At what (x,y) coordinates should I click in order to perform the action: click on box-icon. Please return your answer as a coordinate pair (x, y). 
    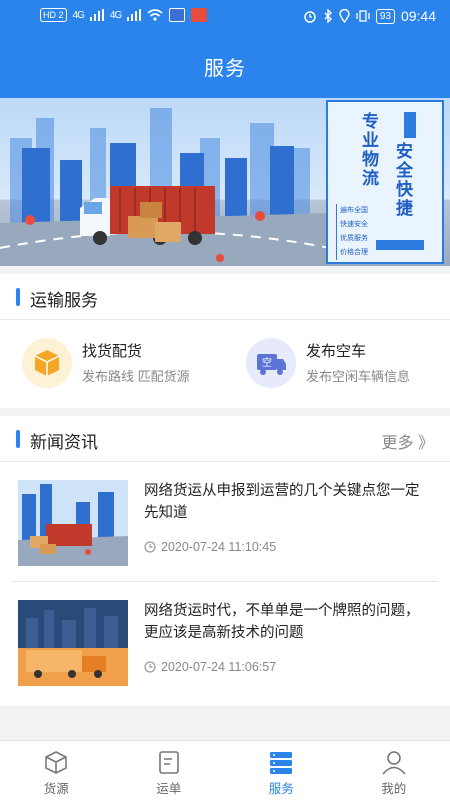
    Looking at the image, I should click on (56, 762).